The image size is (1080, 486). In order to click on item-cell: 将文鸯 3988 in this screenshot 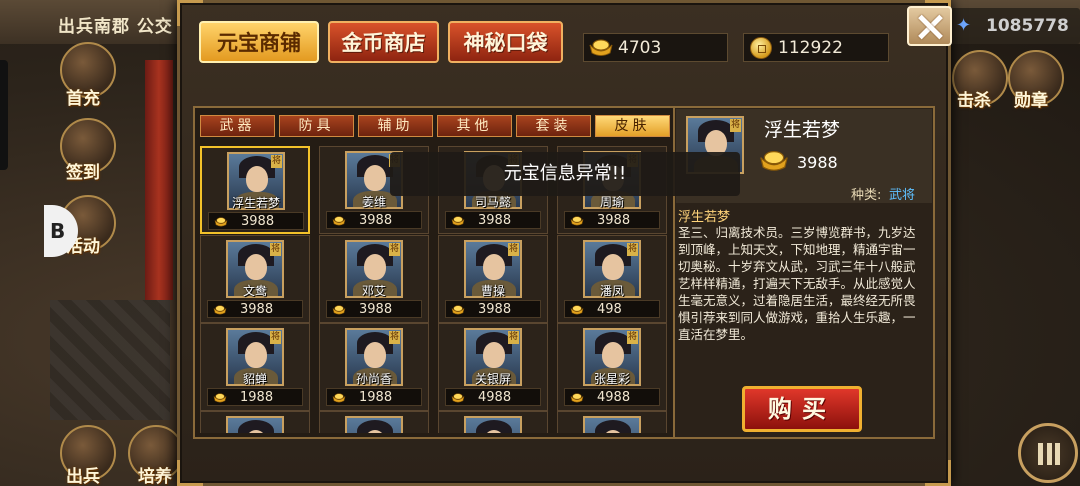, I will do `click(255, 279)`.